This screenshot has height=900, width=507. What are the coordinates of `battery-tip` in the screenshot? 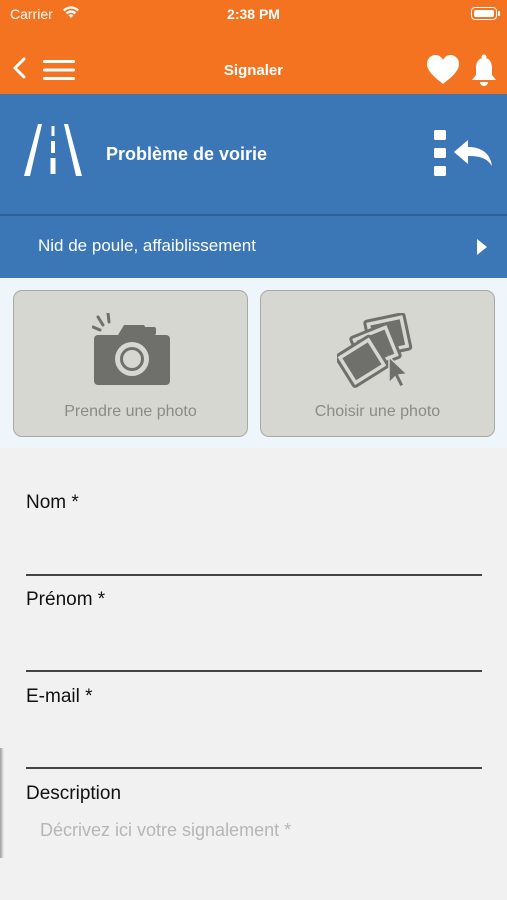 It's located at (499, 13).